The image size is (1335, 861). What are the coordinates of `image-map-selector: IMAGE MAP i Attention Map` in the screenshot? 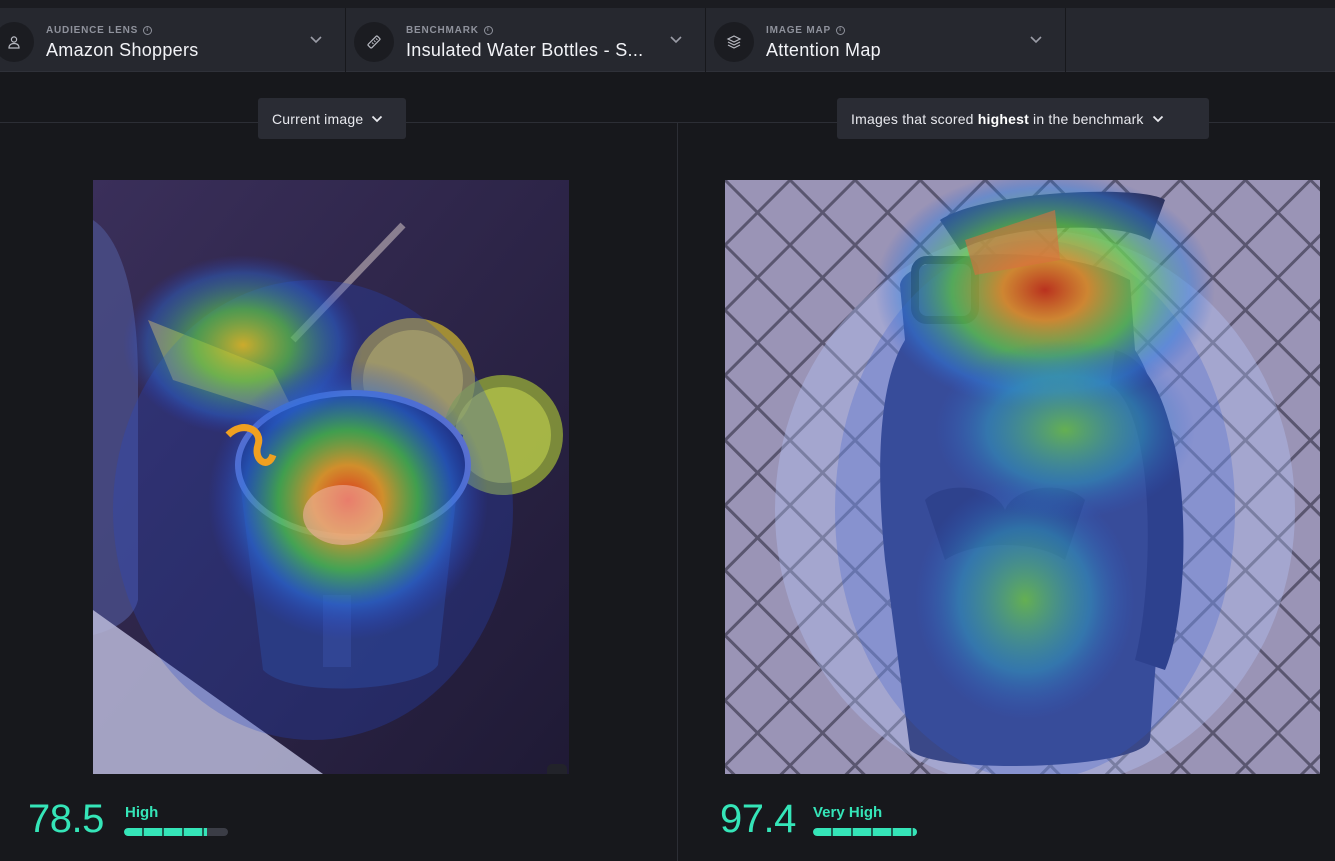 It's located at (886, 40).